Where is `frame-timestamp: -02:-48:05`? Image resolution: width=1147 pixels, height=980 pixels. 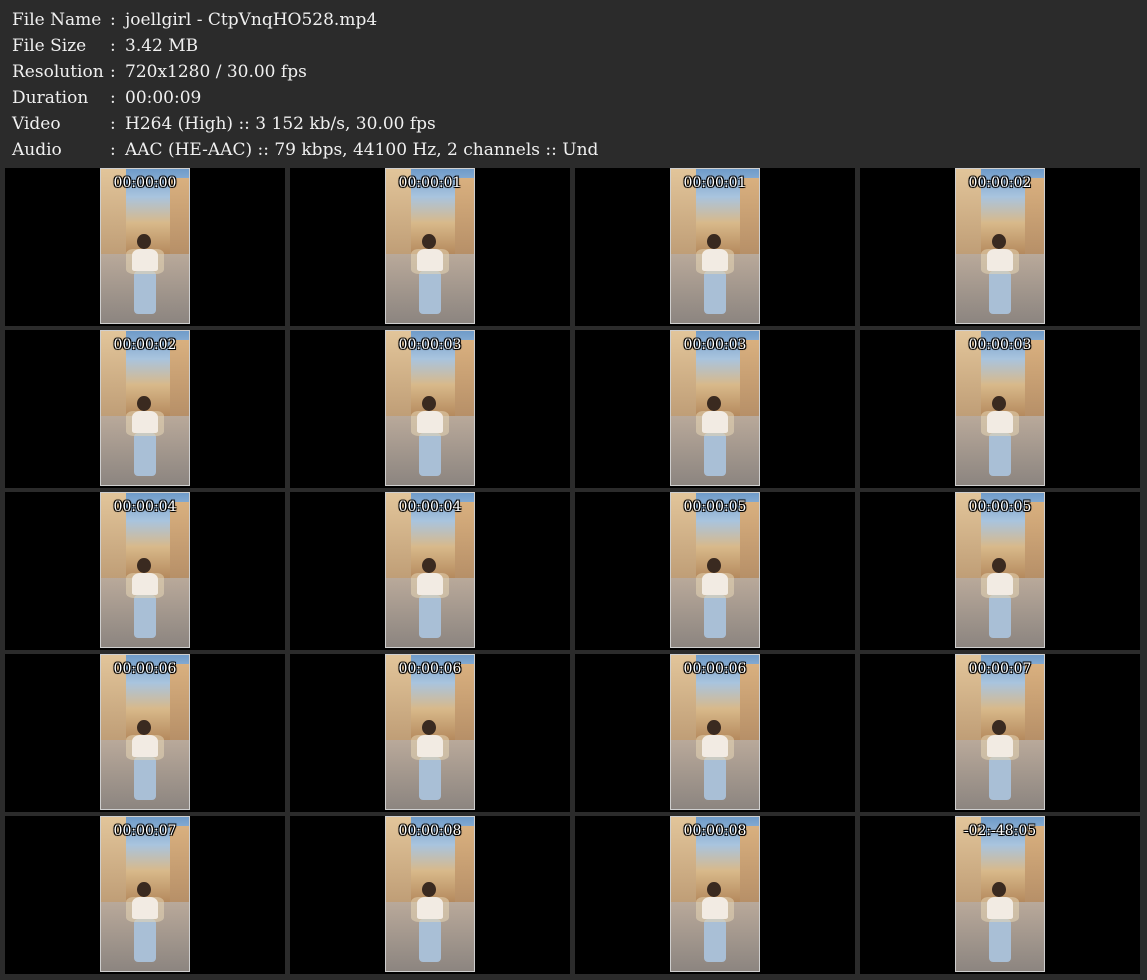 frame-timestamp: -02:-48:05 is located at coordinates (1000, 831).